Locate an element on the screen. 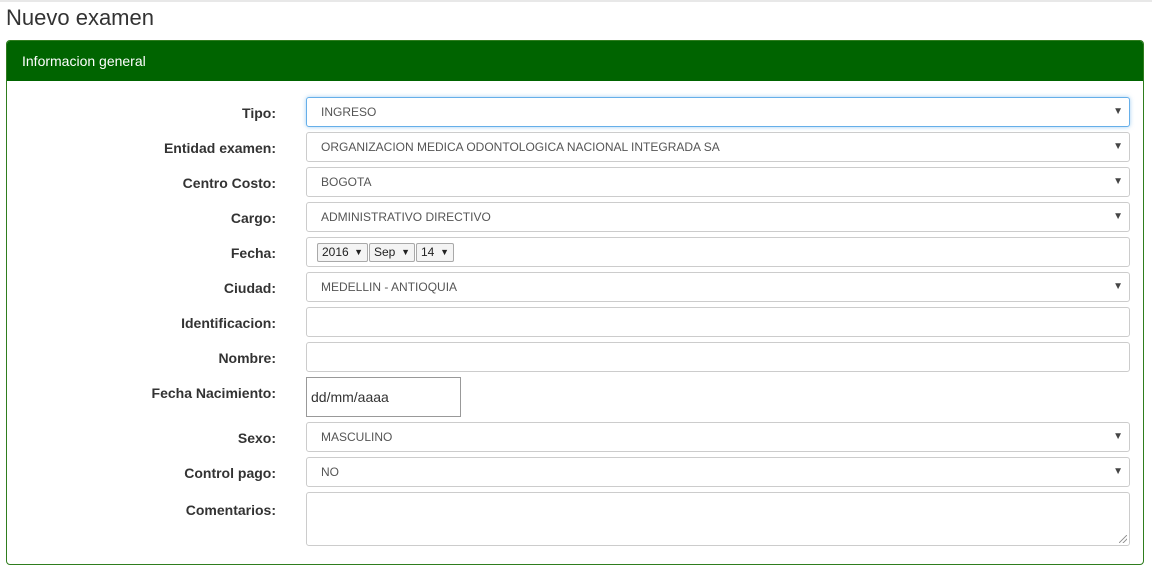 The image size is (1152, 573). entidad-label: Entidad examen: is located at coordinates (219, 148).